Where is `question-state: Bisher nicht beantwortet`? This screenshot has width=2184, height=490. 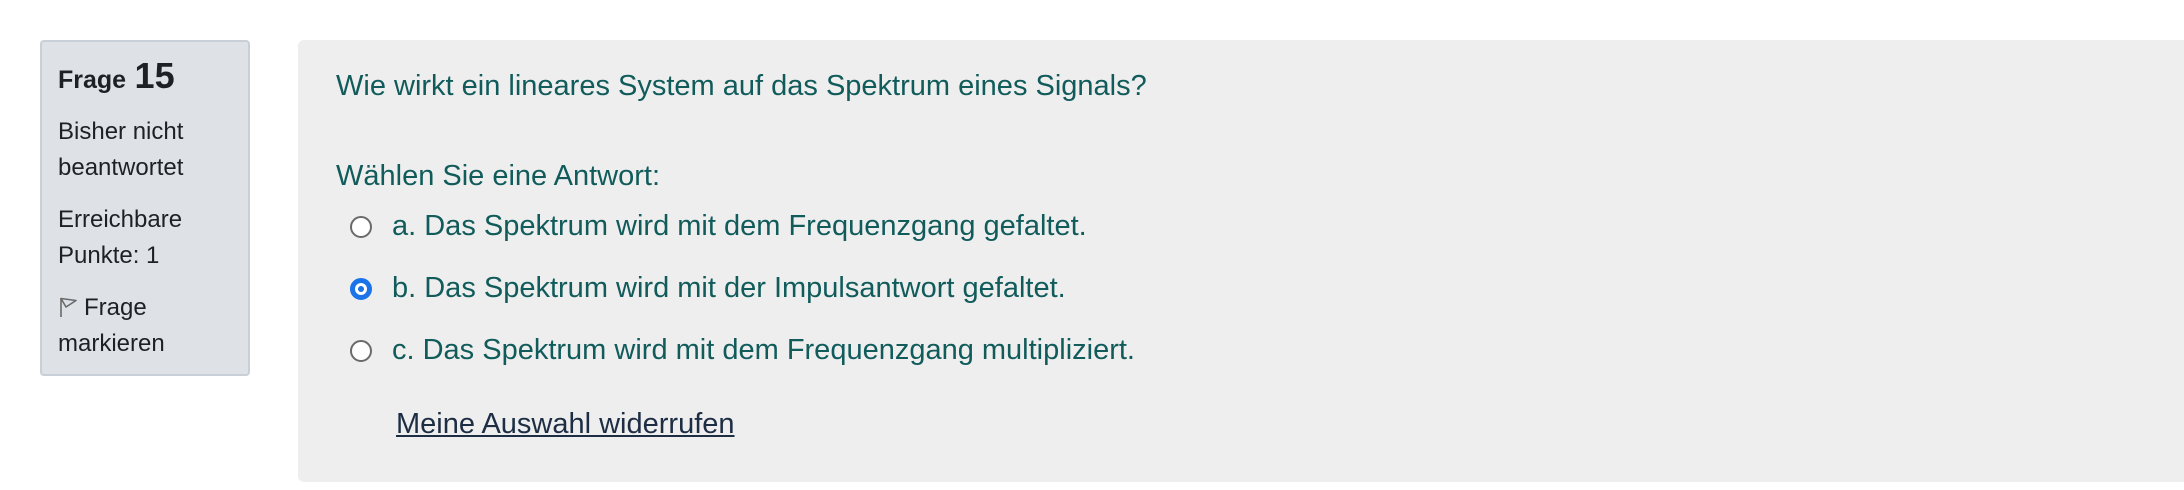
question-state: Bisher nicht beantwortet is located at coordinates (145, 150).